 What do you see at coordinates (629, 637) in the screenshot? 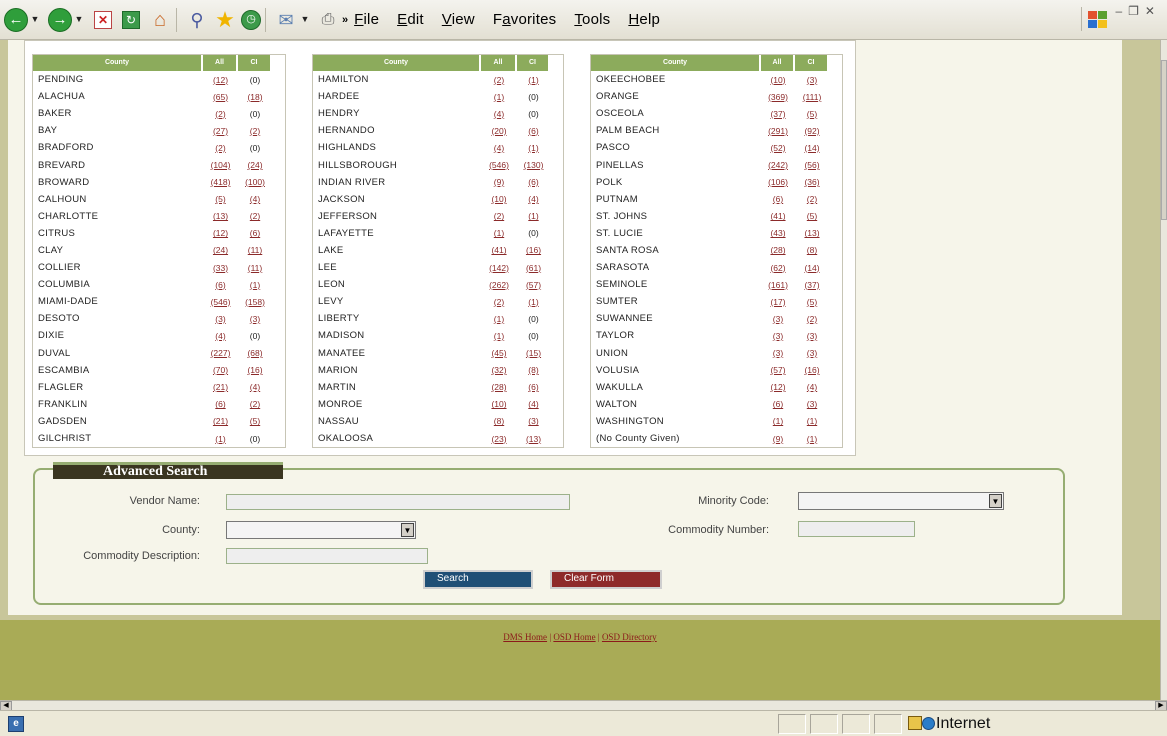
I see `footer-link-osd-directory: OSD Directory` at bounding box center [629, 637].